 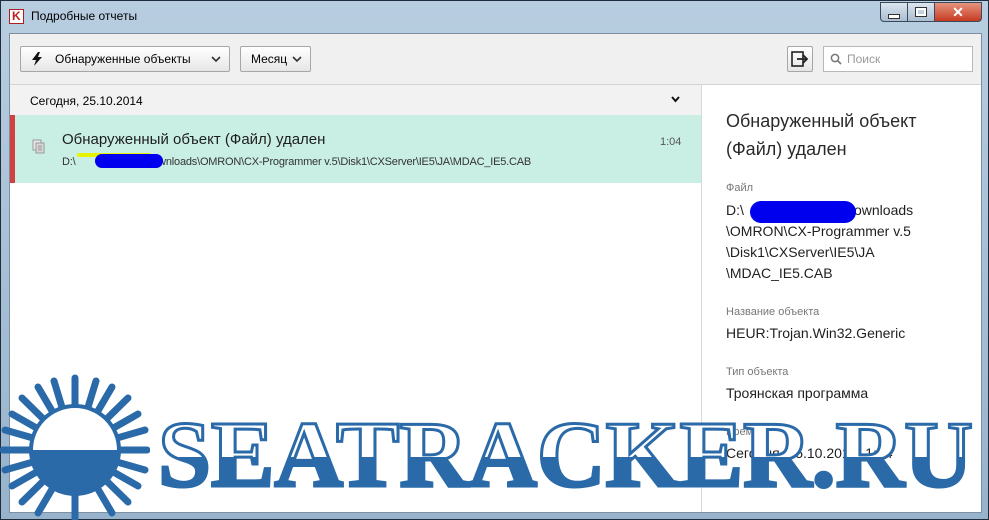 I want to click on close-button: ✕, so click(x=958, y=12).